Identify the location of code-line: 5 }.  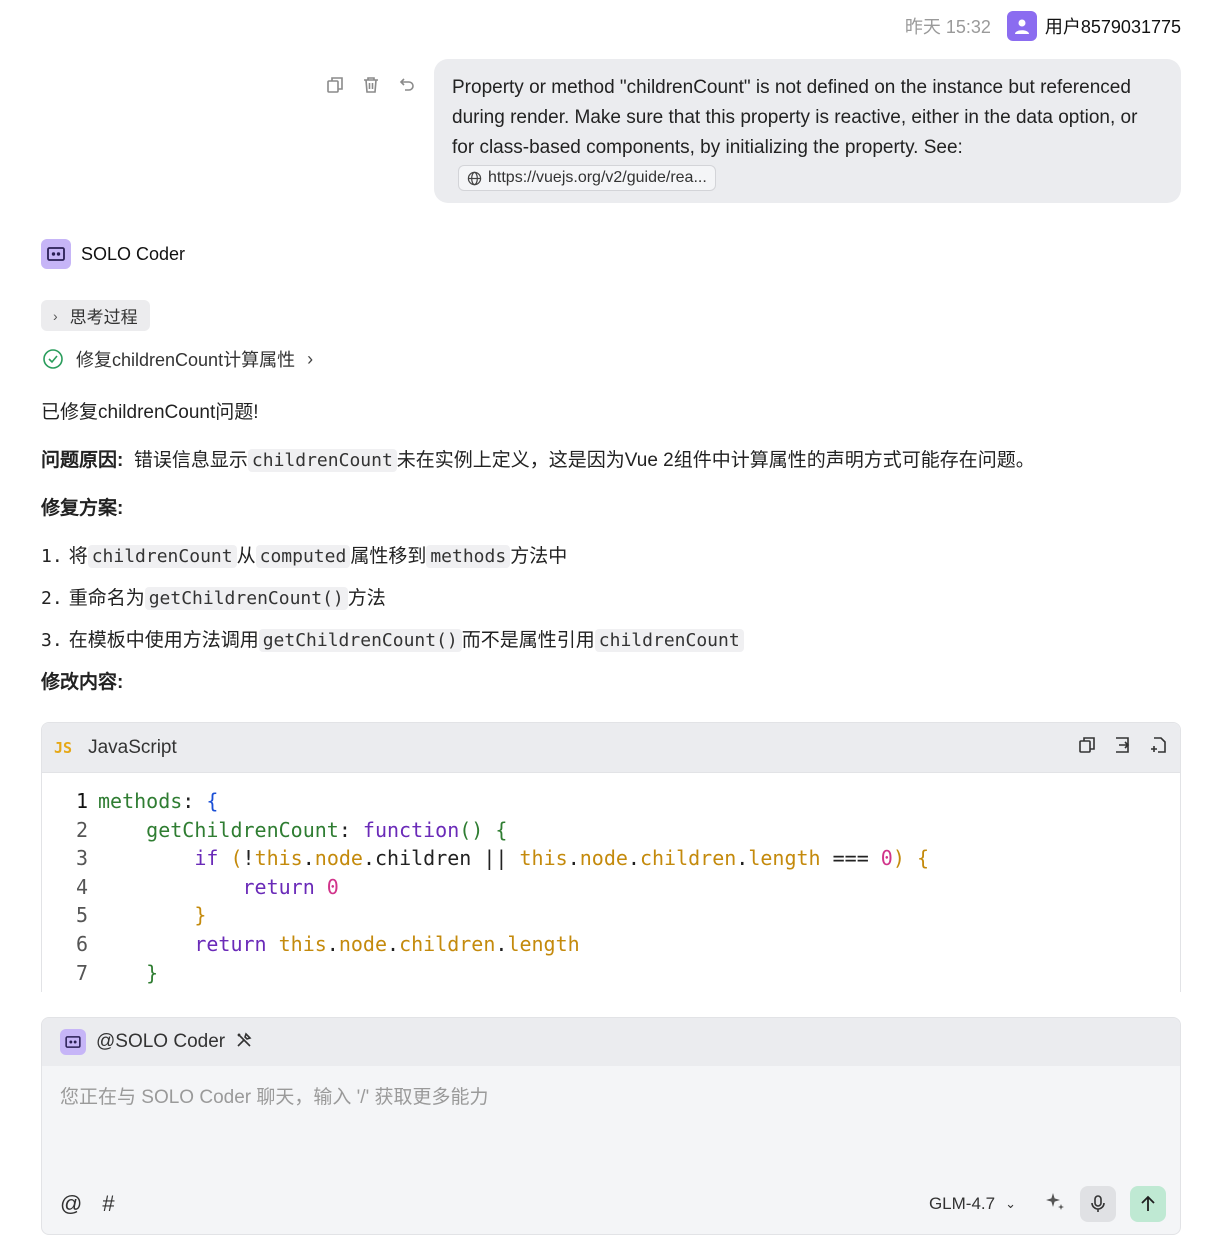
(141, 915).